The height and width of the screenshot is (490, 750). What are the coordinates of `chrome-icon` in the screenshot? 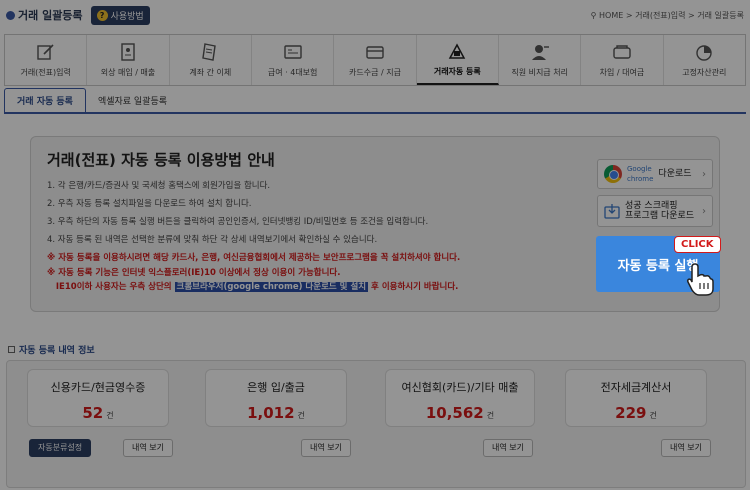 It's located at (613, 174).